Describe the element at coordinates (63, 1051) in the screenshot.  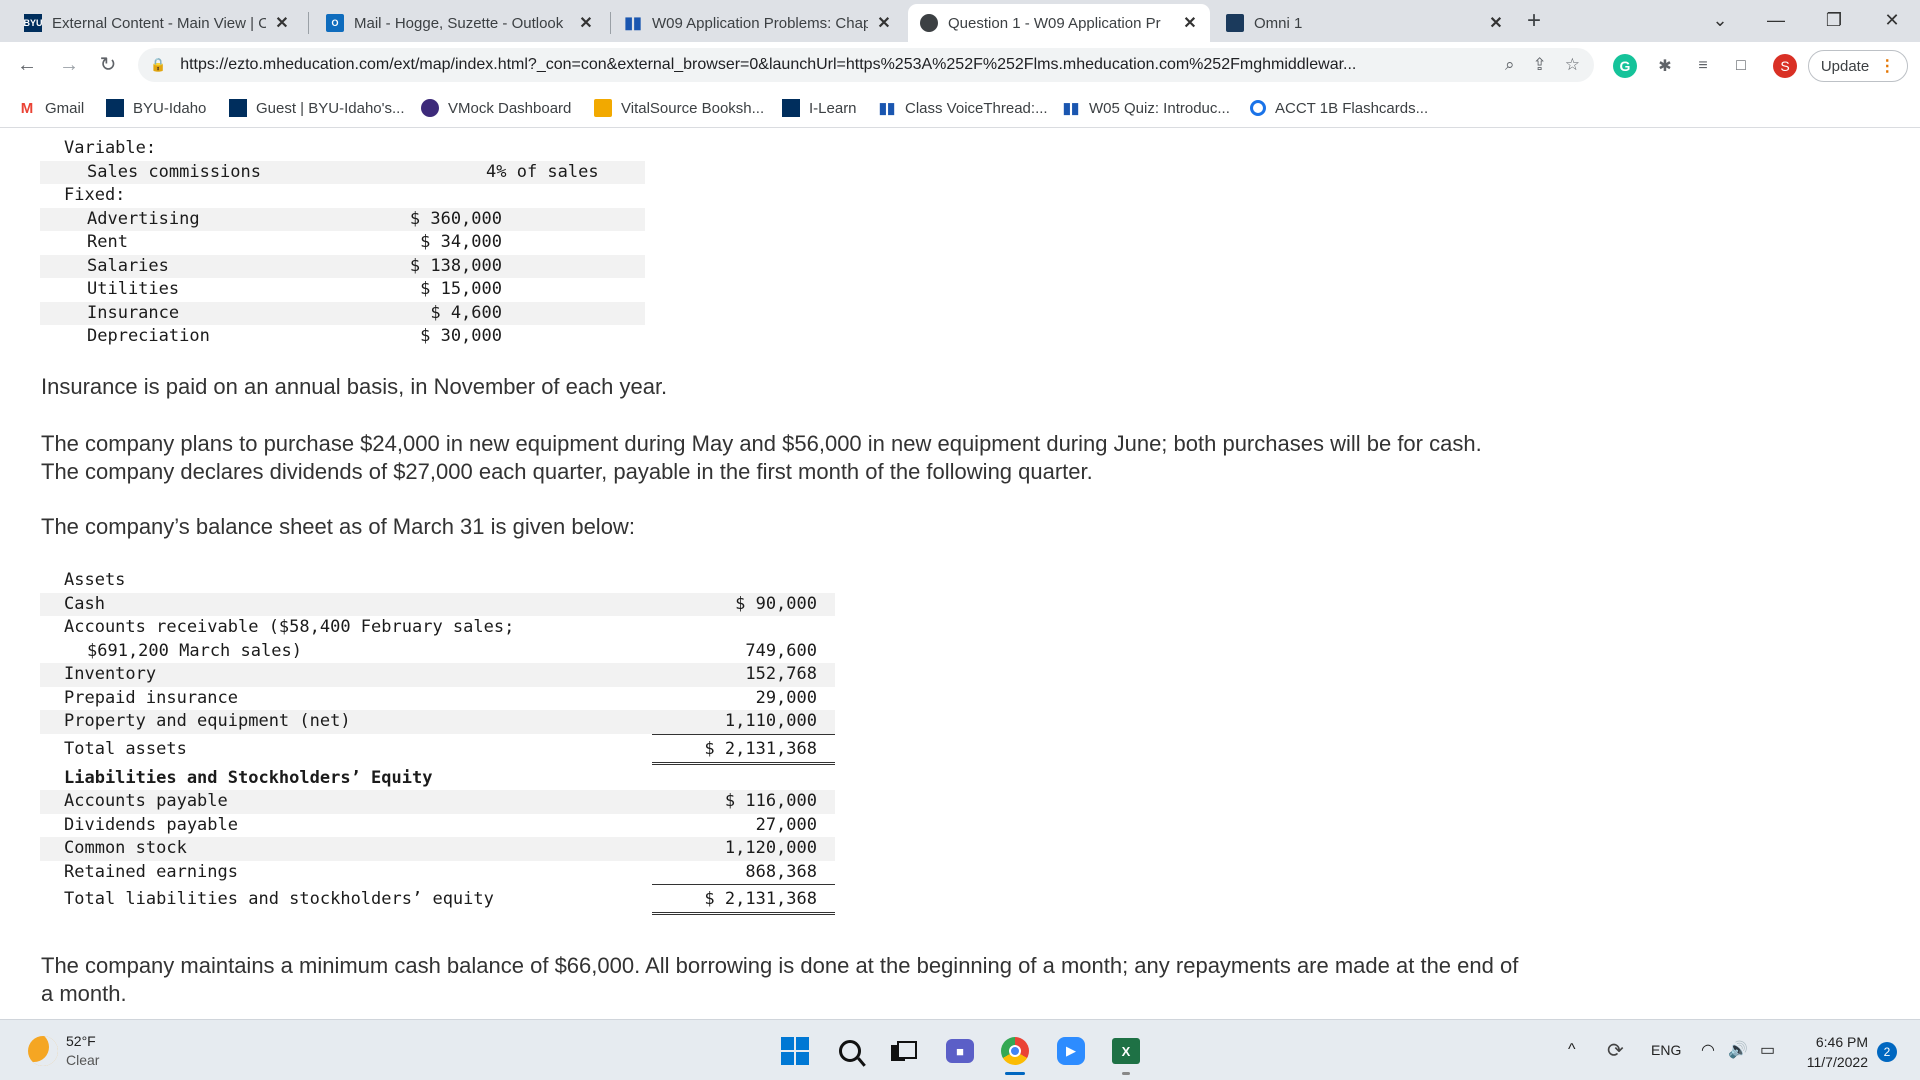
I see `weather-widget: 52°F Clear` at that location.